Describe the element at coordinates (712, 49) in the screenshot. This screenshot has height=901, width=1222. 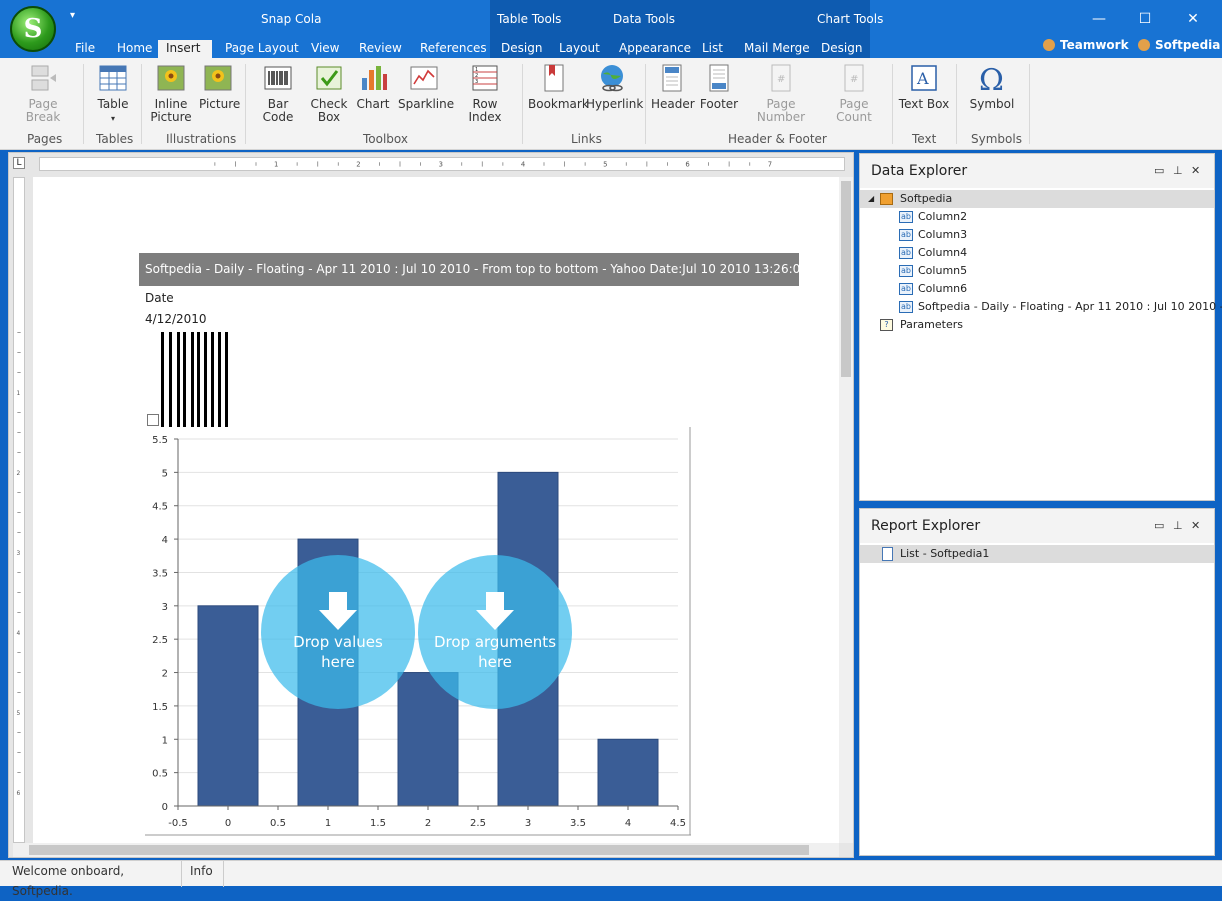
I see `tab-list: List` at that location.